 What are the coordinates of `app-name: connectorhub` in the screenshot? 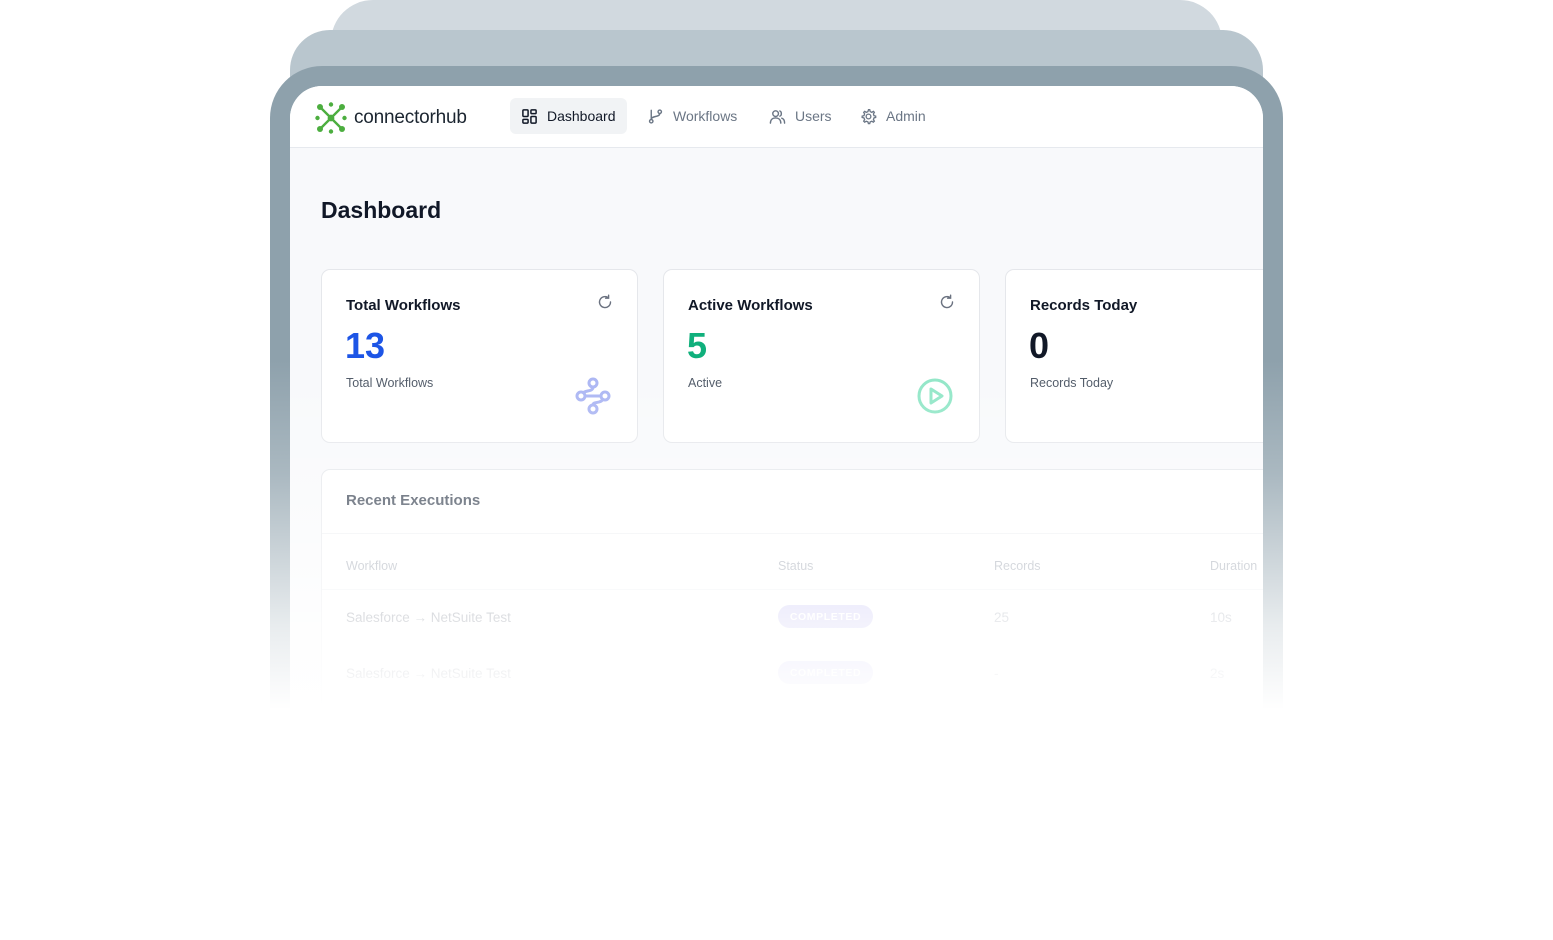 It's located at (410, 117).